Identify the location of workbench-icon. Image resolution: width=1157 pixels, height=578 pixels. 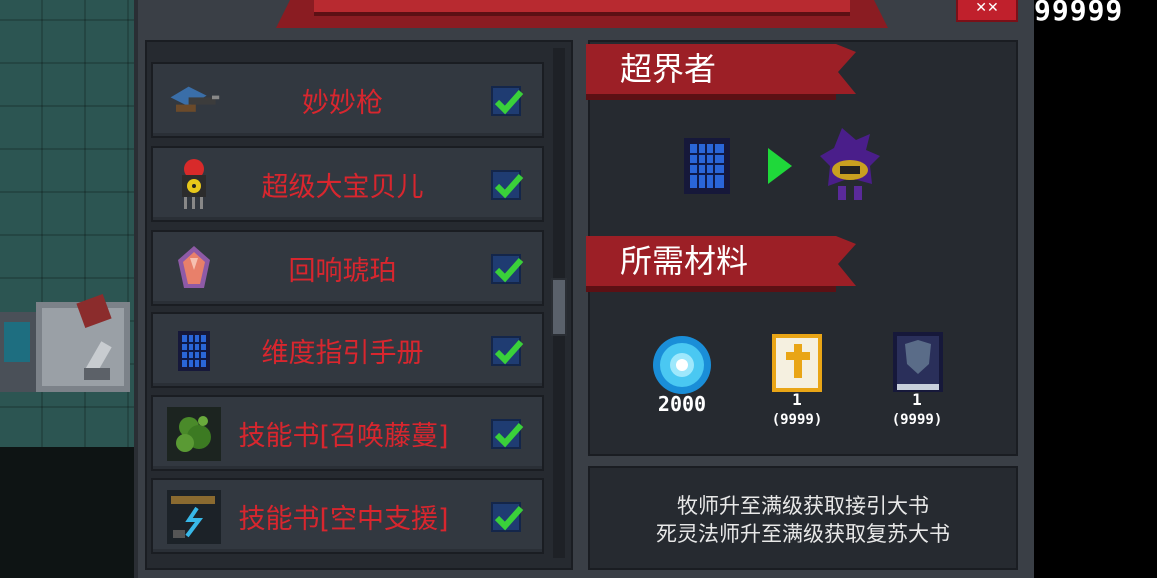
(65, 342).